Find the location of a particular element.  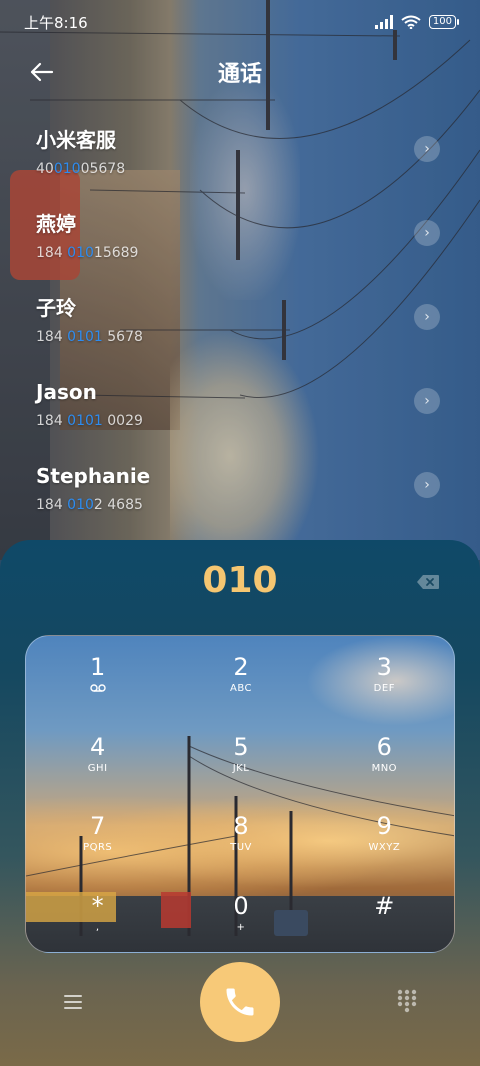

key-1: 1 is located at coordinates (97, 676).